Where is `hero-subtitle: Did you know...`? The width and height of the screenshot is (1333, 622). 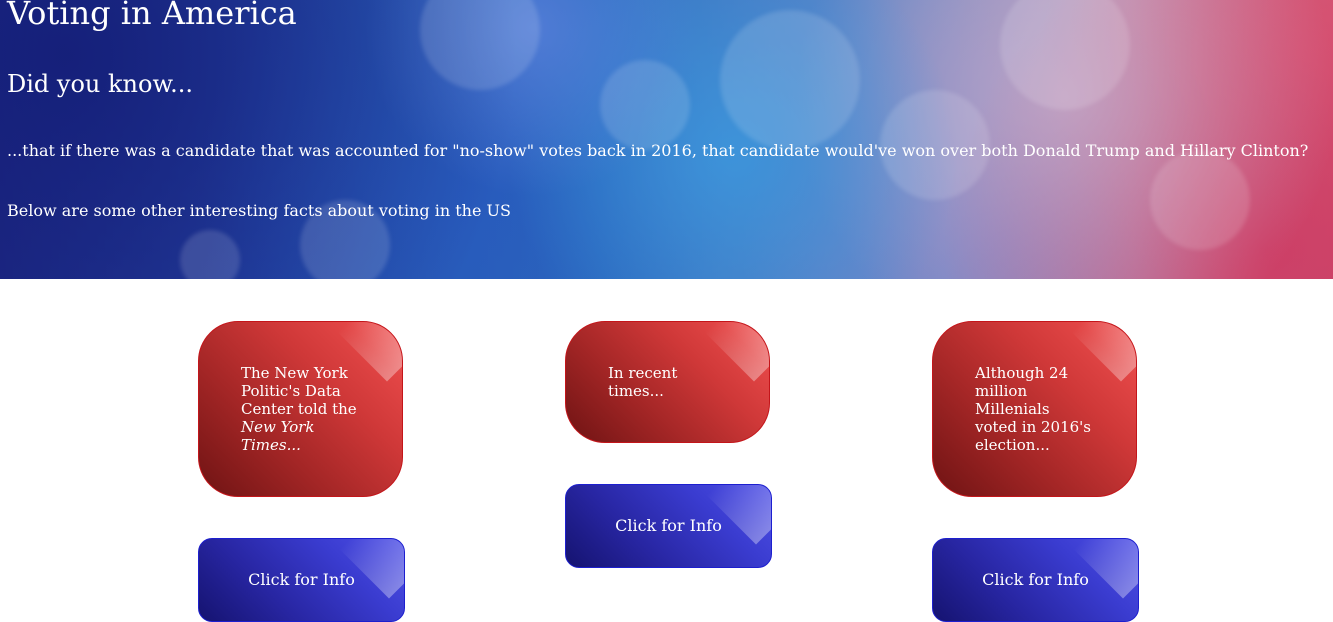
hero-subtitle: Did you know... is located at coordinates (100, 84).